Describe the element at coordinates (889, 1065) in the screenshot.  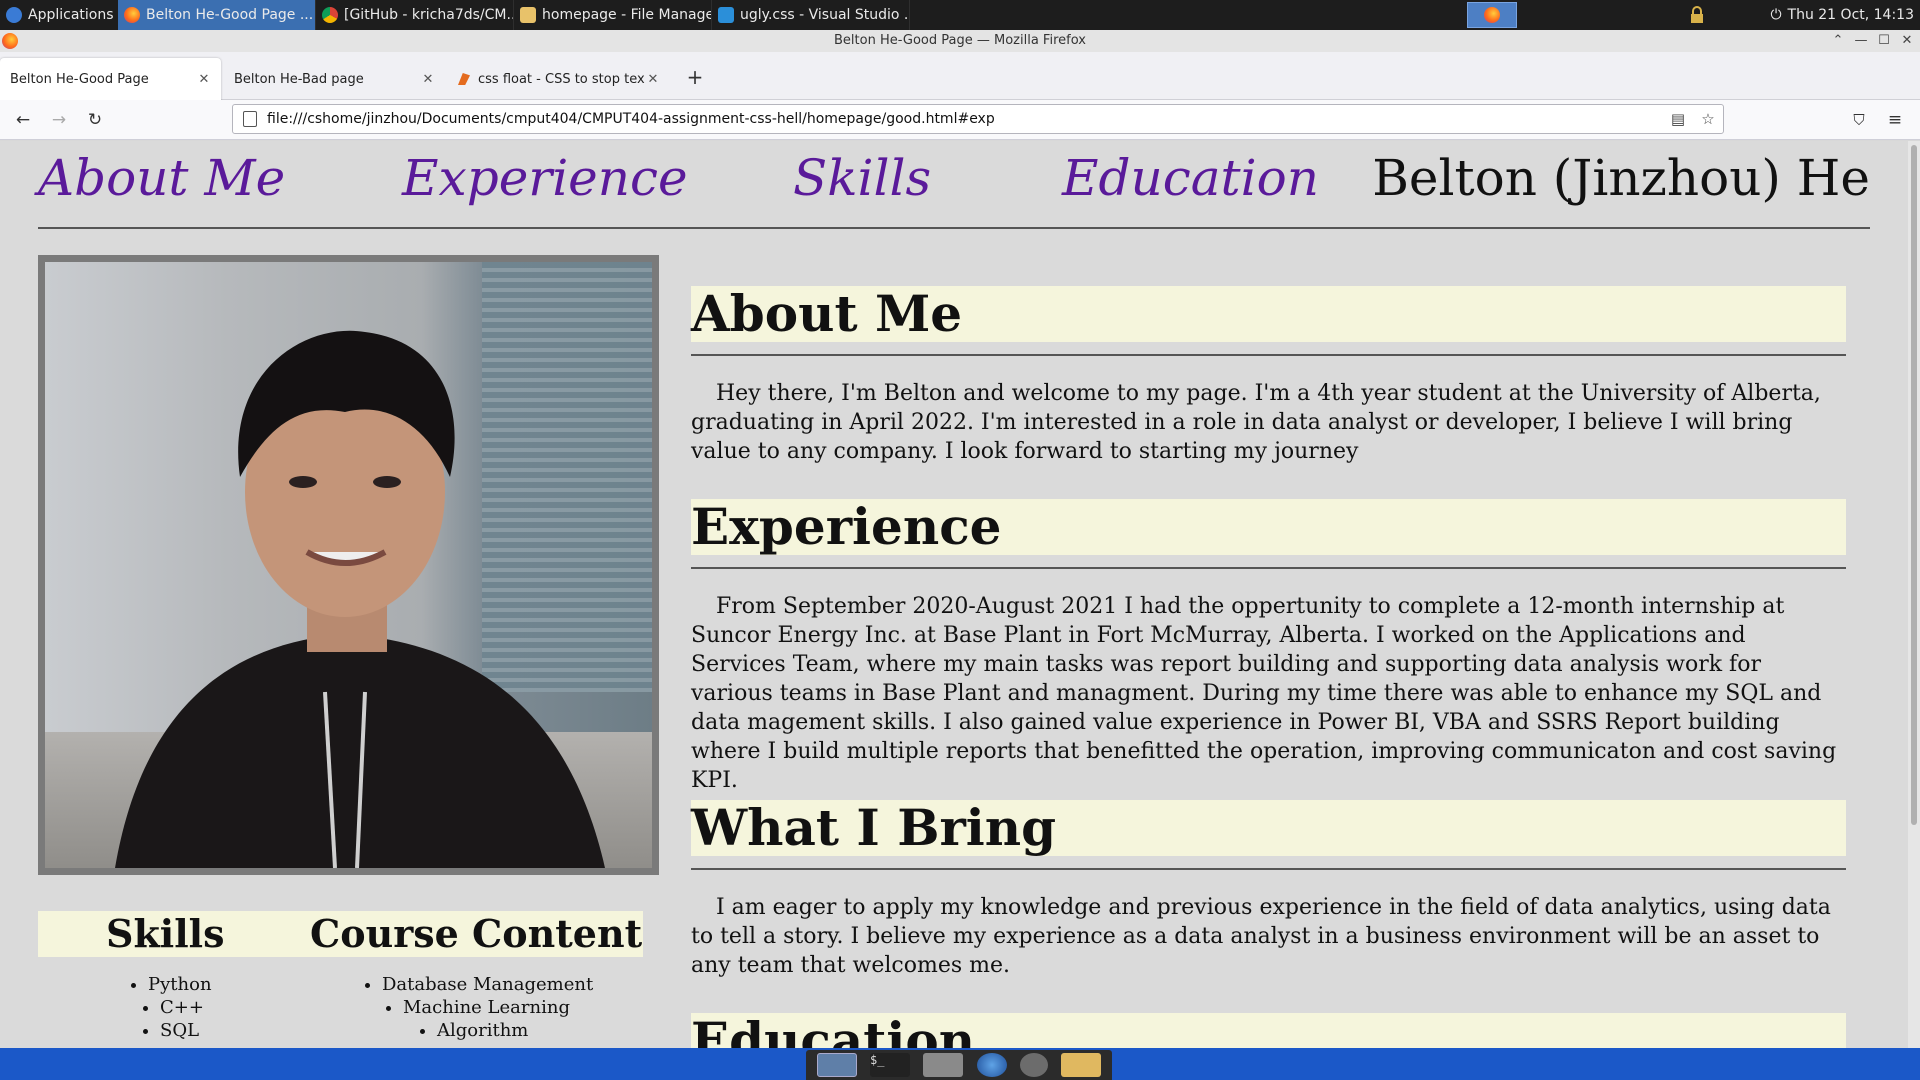
I see `terminal-icon: $_` at that location.